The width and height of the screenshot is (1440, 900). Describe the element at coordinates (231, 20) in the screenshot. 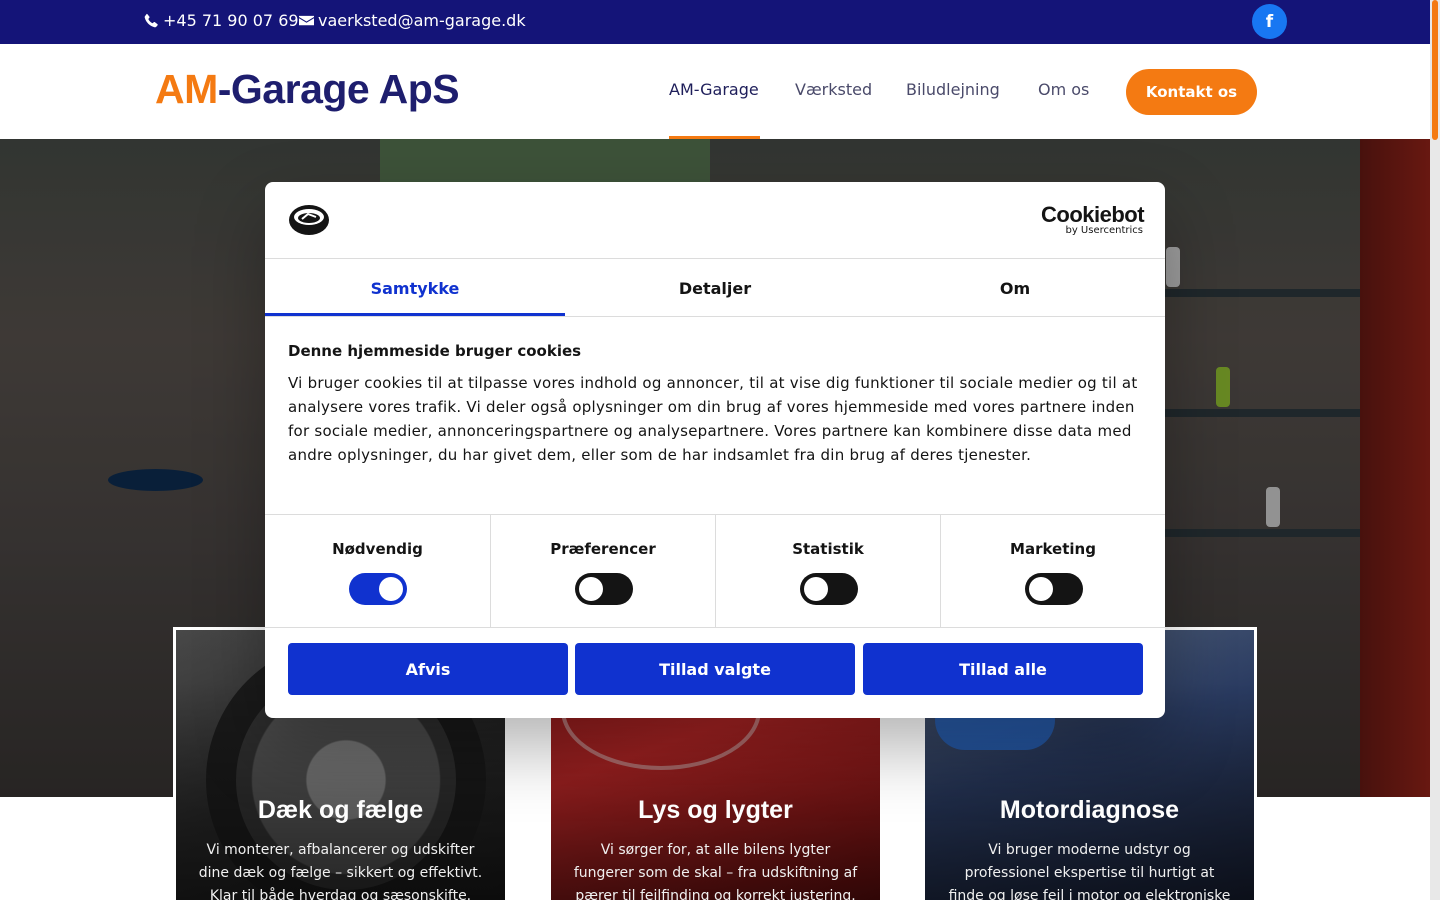

I see `phone-number: +45 71 90 07 69` at that location.